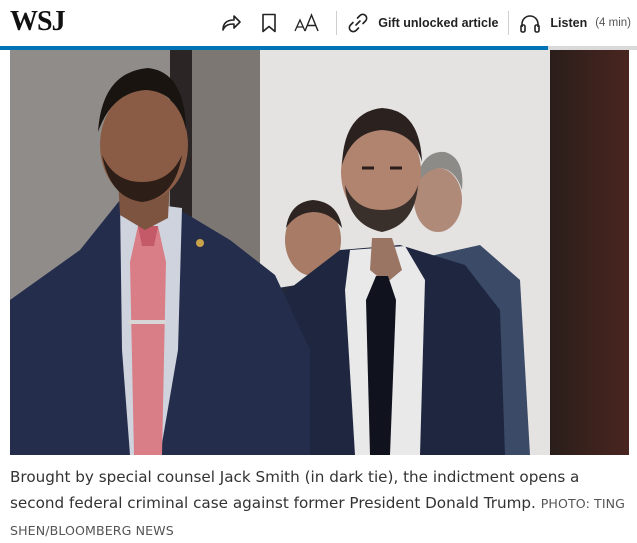 The image size is (637, 543). I want to click on headphones-icon, so click(530, 23).